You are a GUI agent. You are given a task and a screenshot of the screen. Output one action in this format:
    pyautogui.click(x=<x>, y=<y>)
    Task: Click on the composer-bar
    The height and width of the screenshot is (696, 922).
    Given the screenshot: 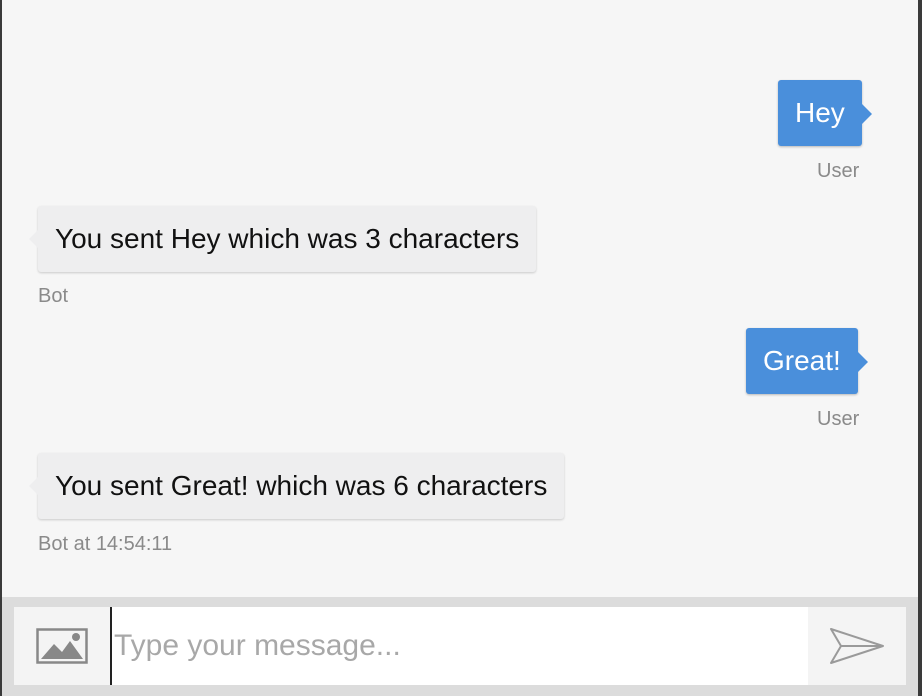 What is the action you would take?
    pyautogui.click(x=460, y=646)
    